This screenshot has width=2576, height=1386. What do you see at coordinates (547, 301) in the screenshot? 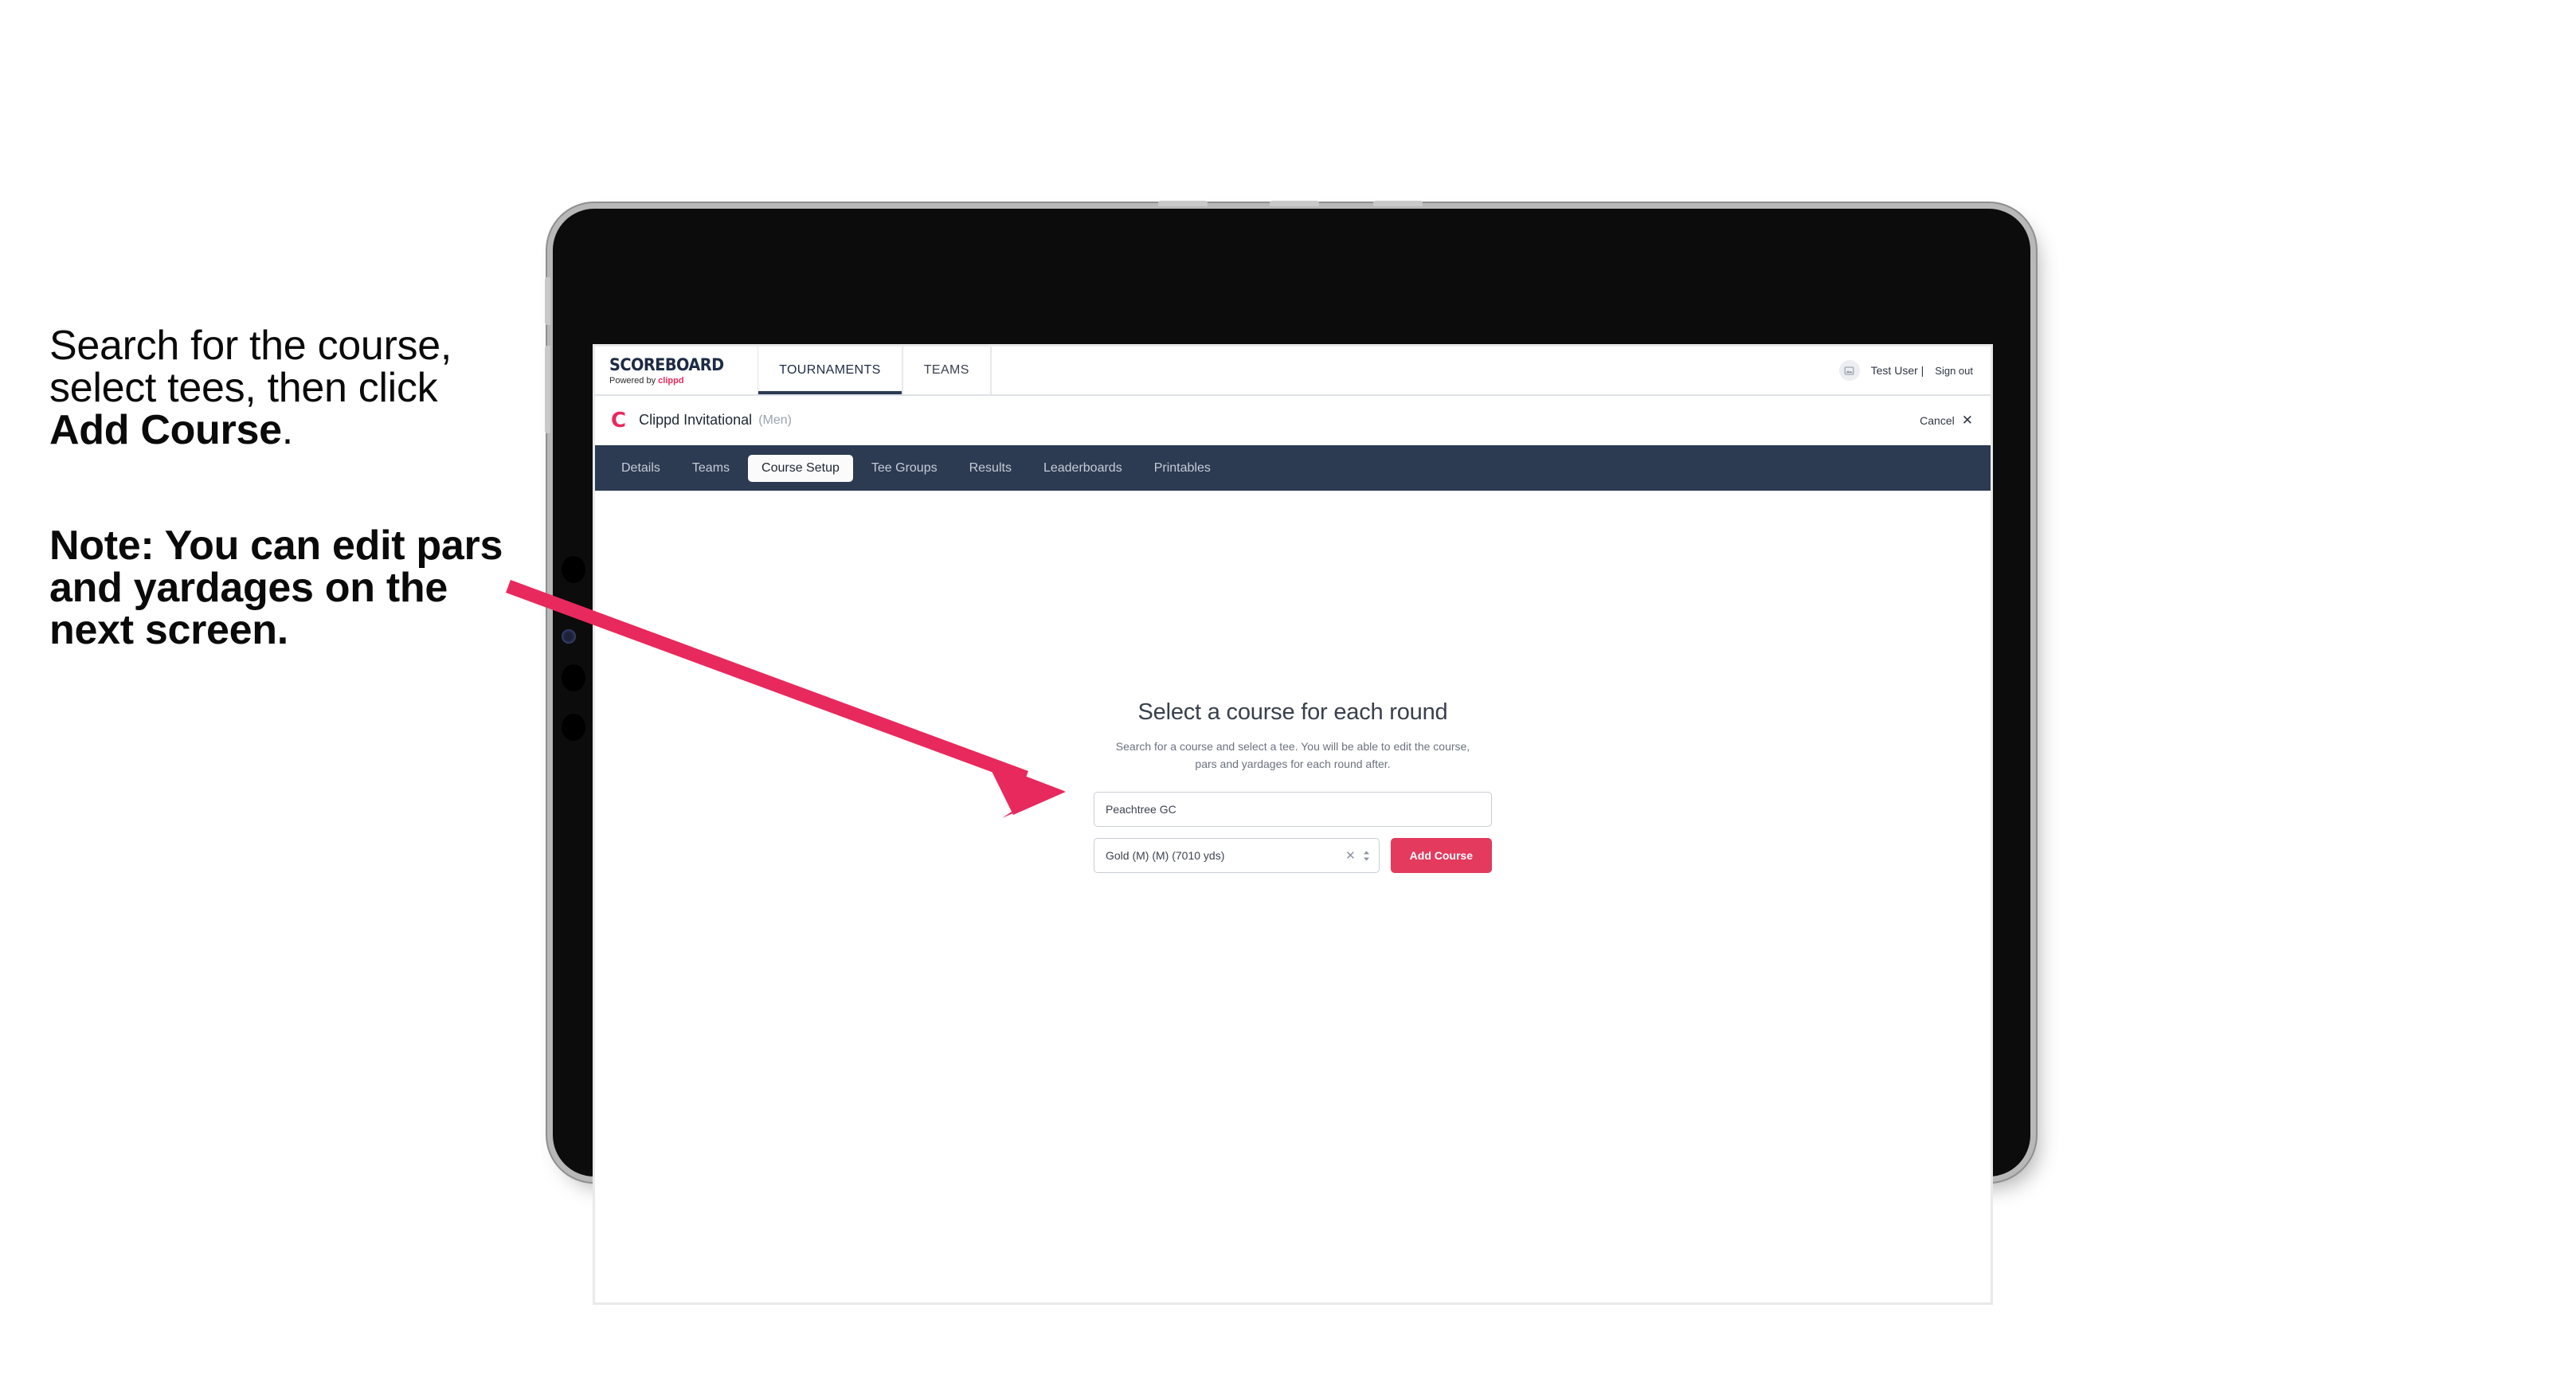
I see `device-side-button-volume-up` at bounding box center [547, 301].